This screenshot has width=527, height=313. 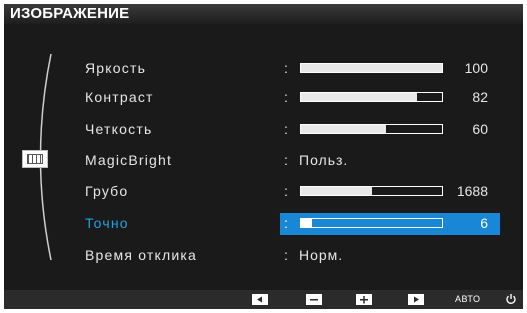 What do you see at coordinates (364, 299) in the screenshot?
I see `plus-icon` at bounding box center [364, 299].